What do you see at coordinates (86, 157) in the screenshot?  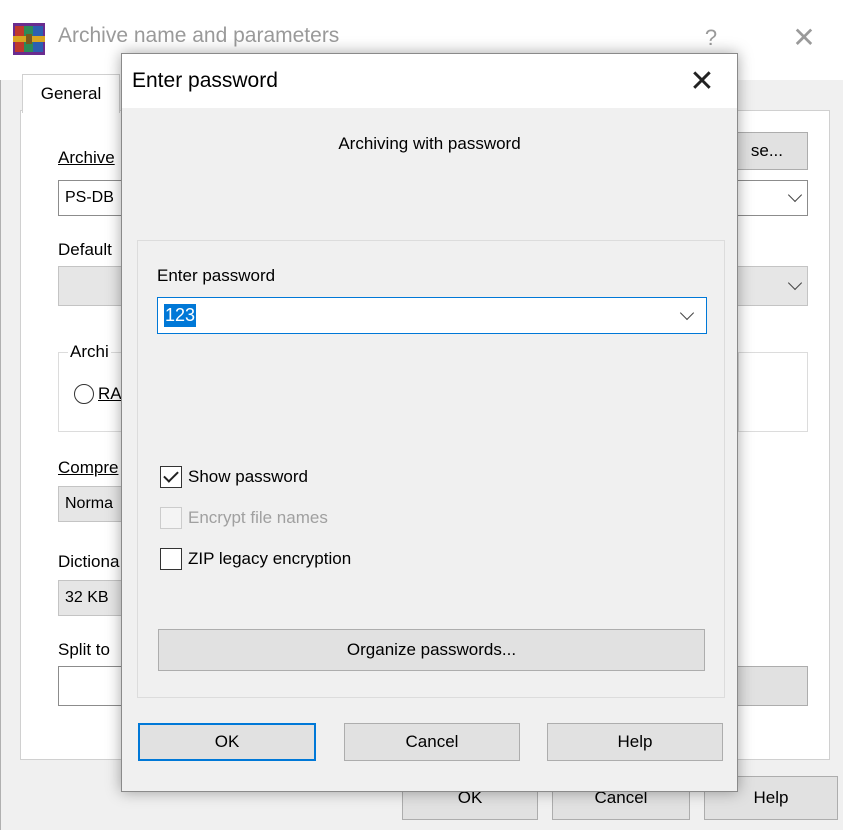 I see `archive-name-label: Archive` at bounding box center [86, 157].